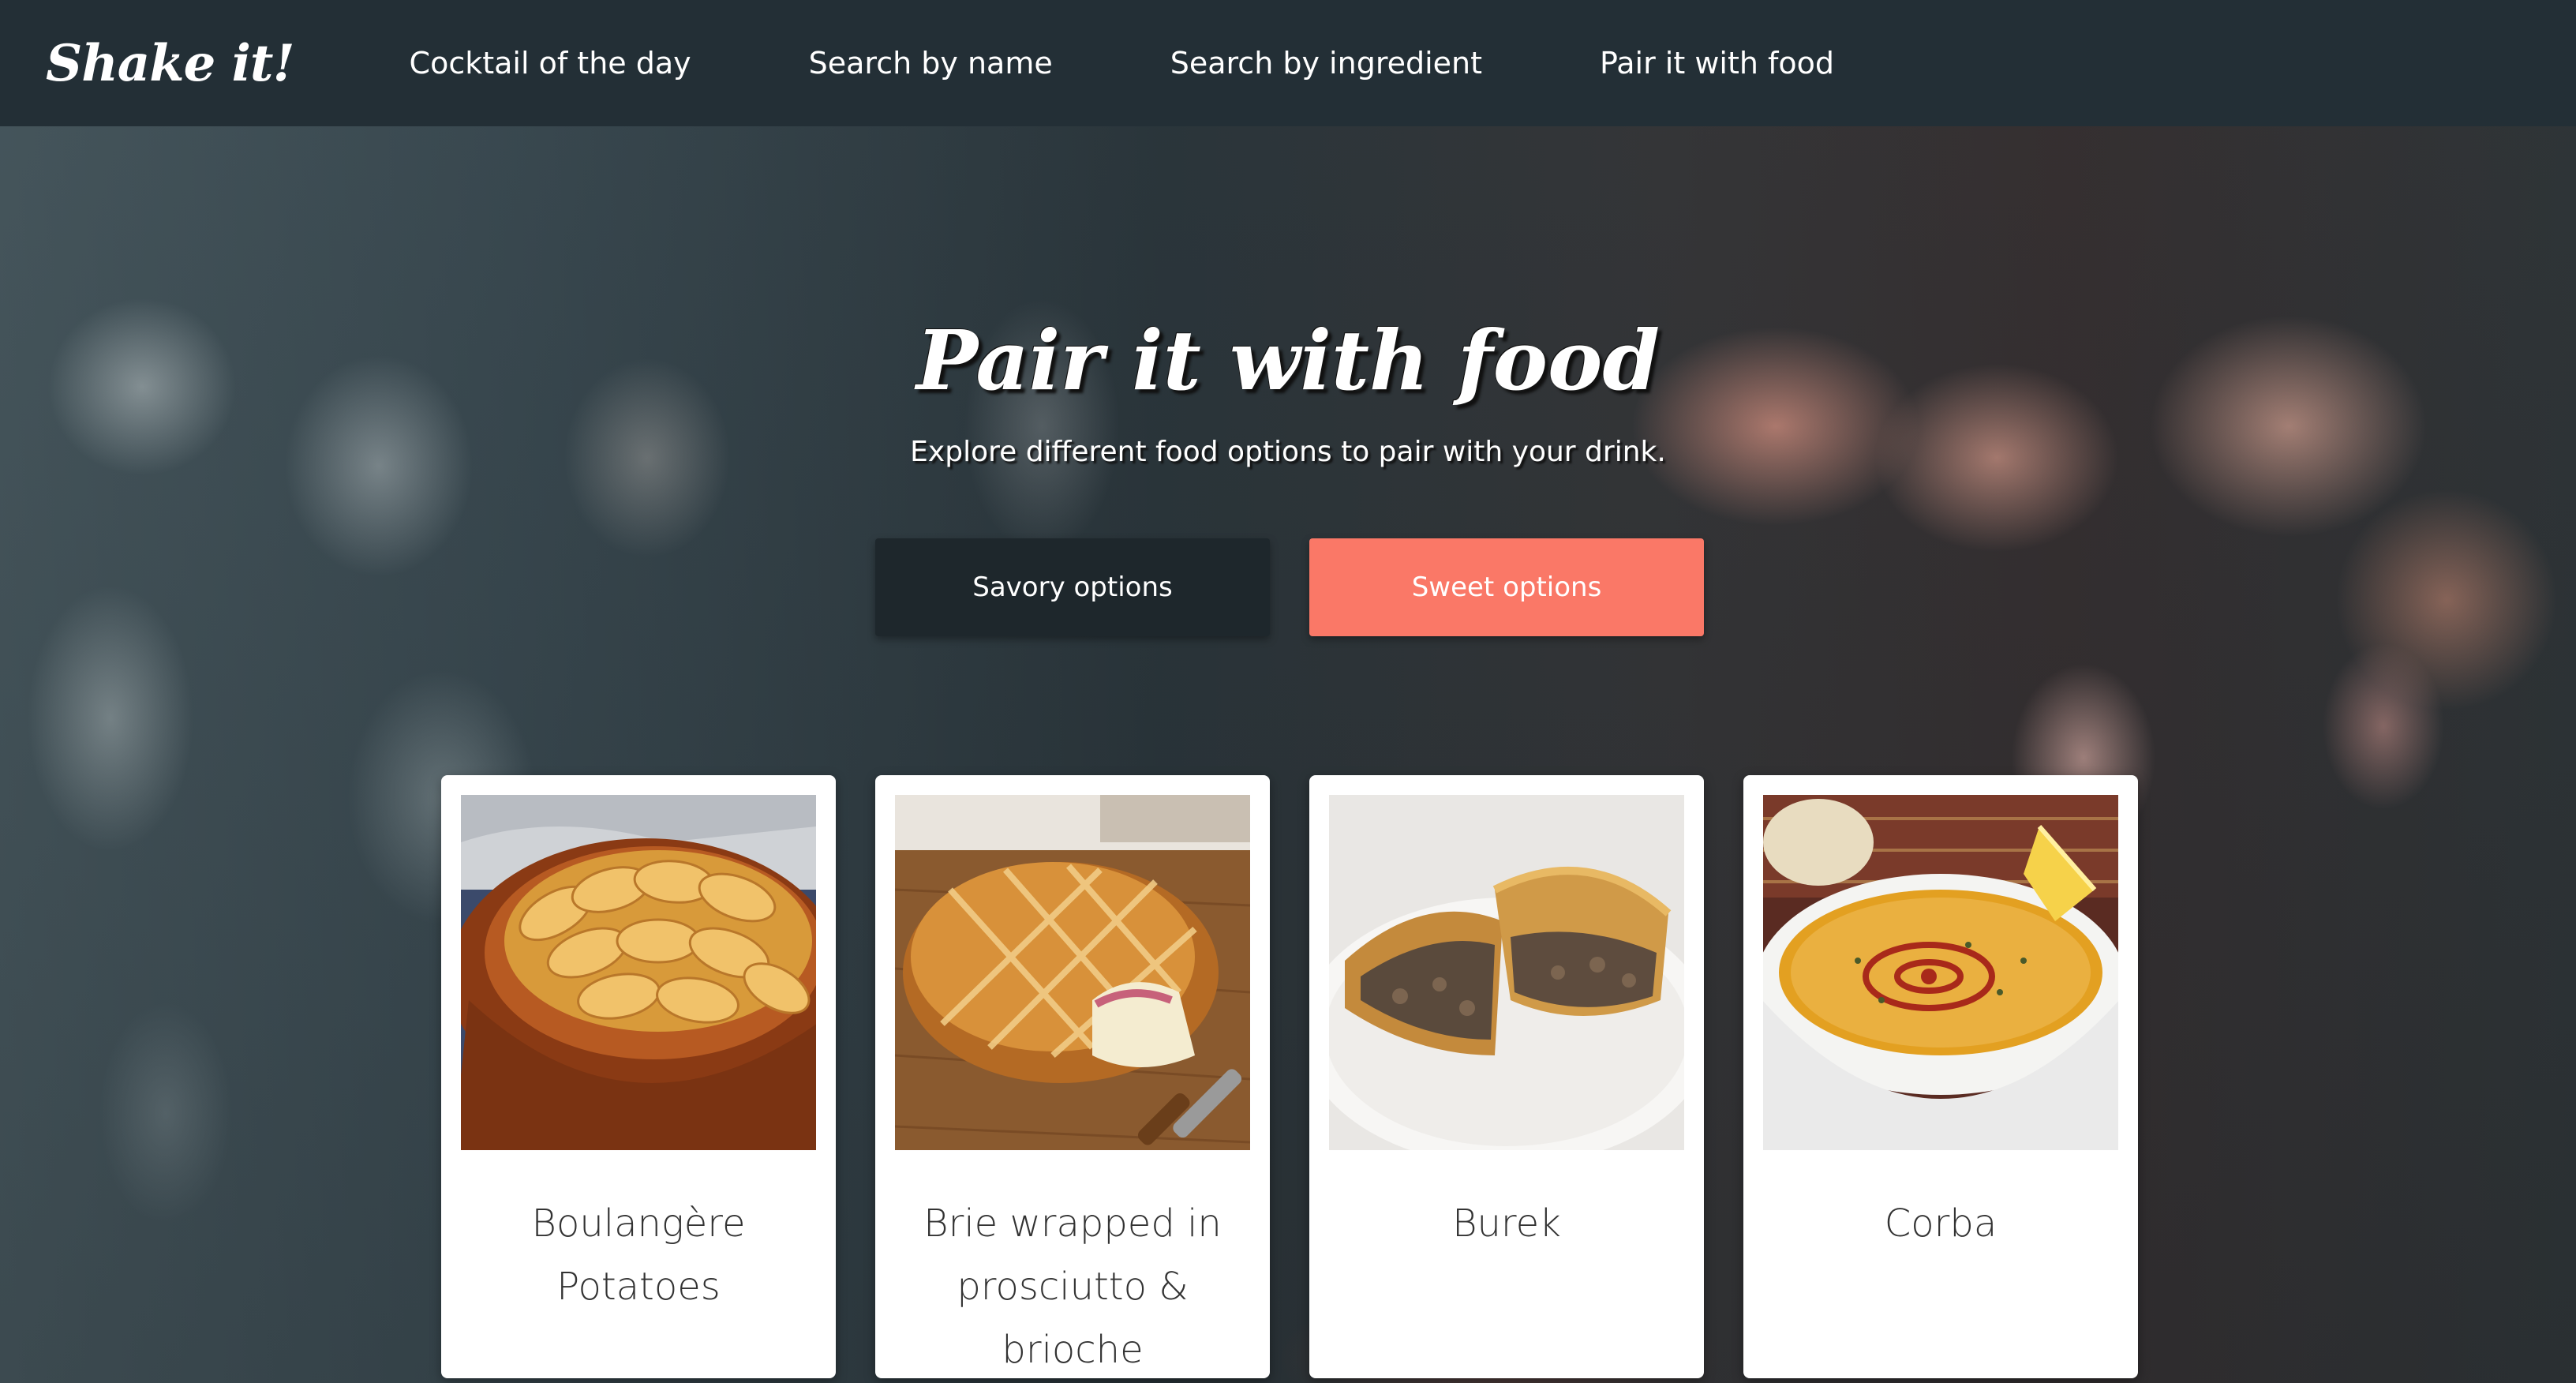  Describe the element at coordinates (1506, 587) in the screenshot. I see `sweet-options-button: Sweet options` at that location.